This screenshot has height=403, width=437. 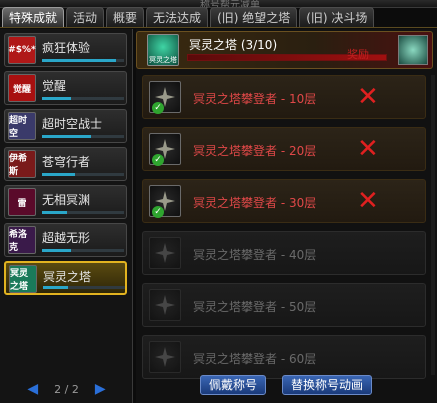 What do you see at coordinates (85, 17) in the screenshot?
I see `tab-events: 活动` at bounding box center [85, 17].